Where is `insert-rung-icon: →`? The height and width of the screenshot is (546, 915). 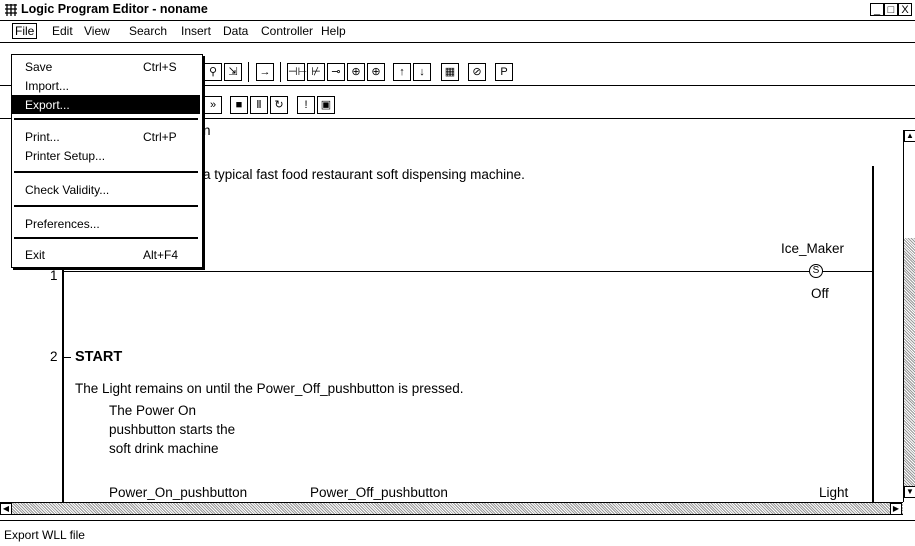
insert-rung-icon: → is located at coordinates (265, 72).